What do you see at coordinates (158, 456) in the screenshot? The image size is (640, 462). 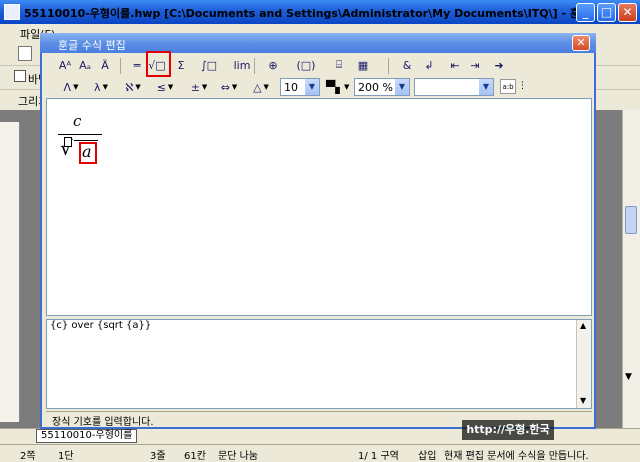 I see `status-line: 3줄` at bounding box center [158, 456].